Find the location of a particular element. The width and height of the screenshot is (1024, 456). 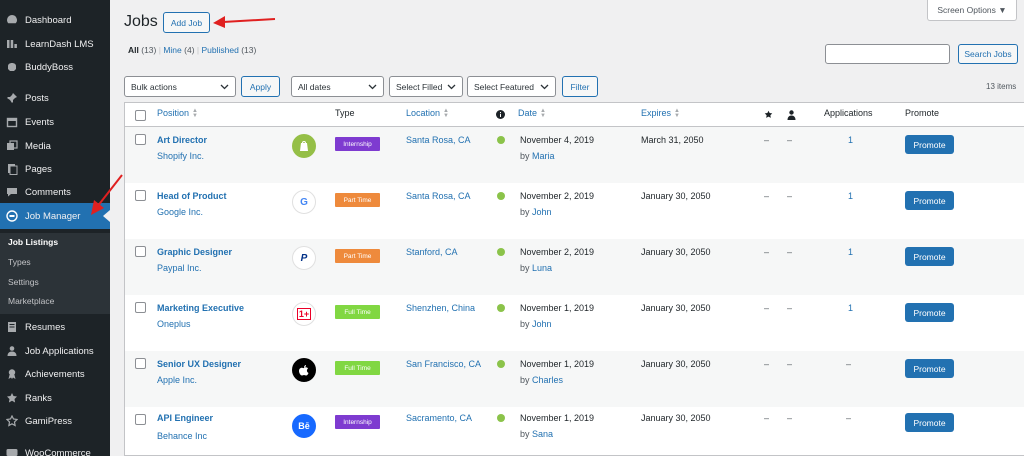

menu-learndash-label: LearnDash LMS is located at coordinates (59, 44).